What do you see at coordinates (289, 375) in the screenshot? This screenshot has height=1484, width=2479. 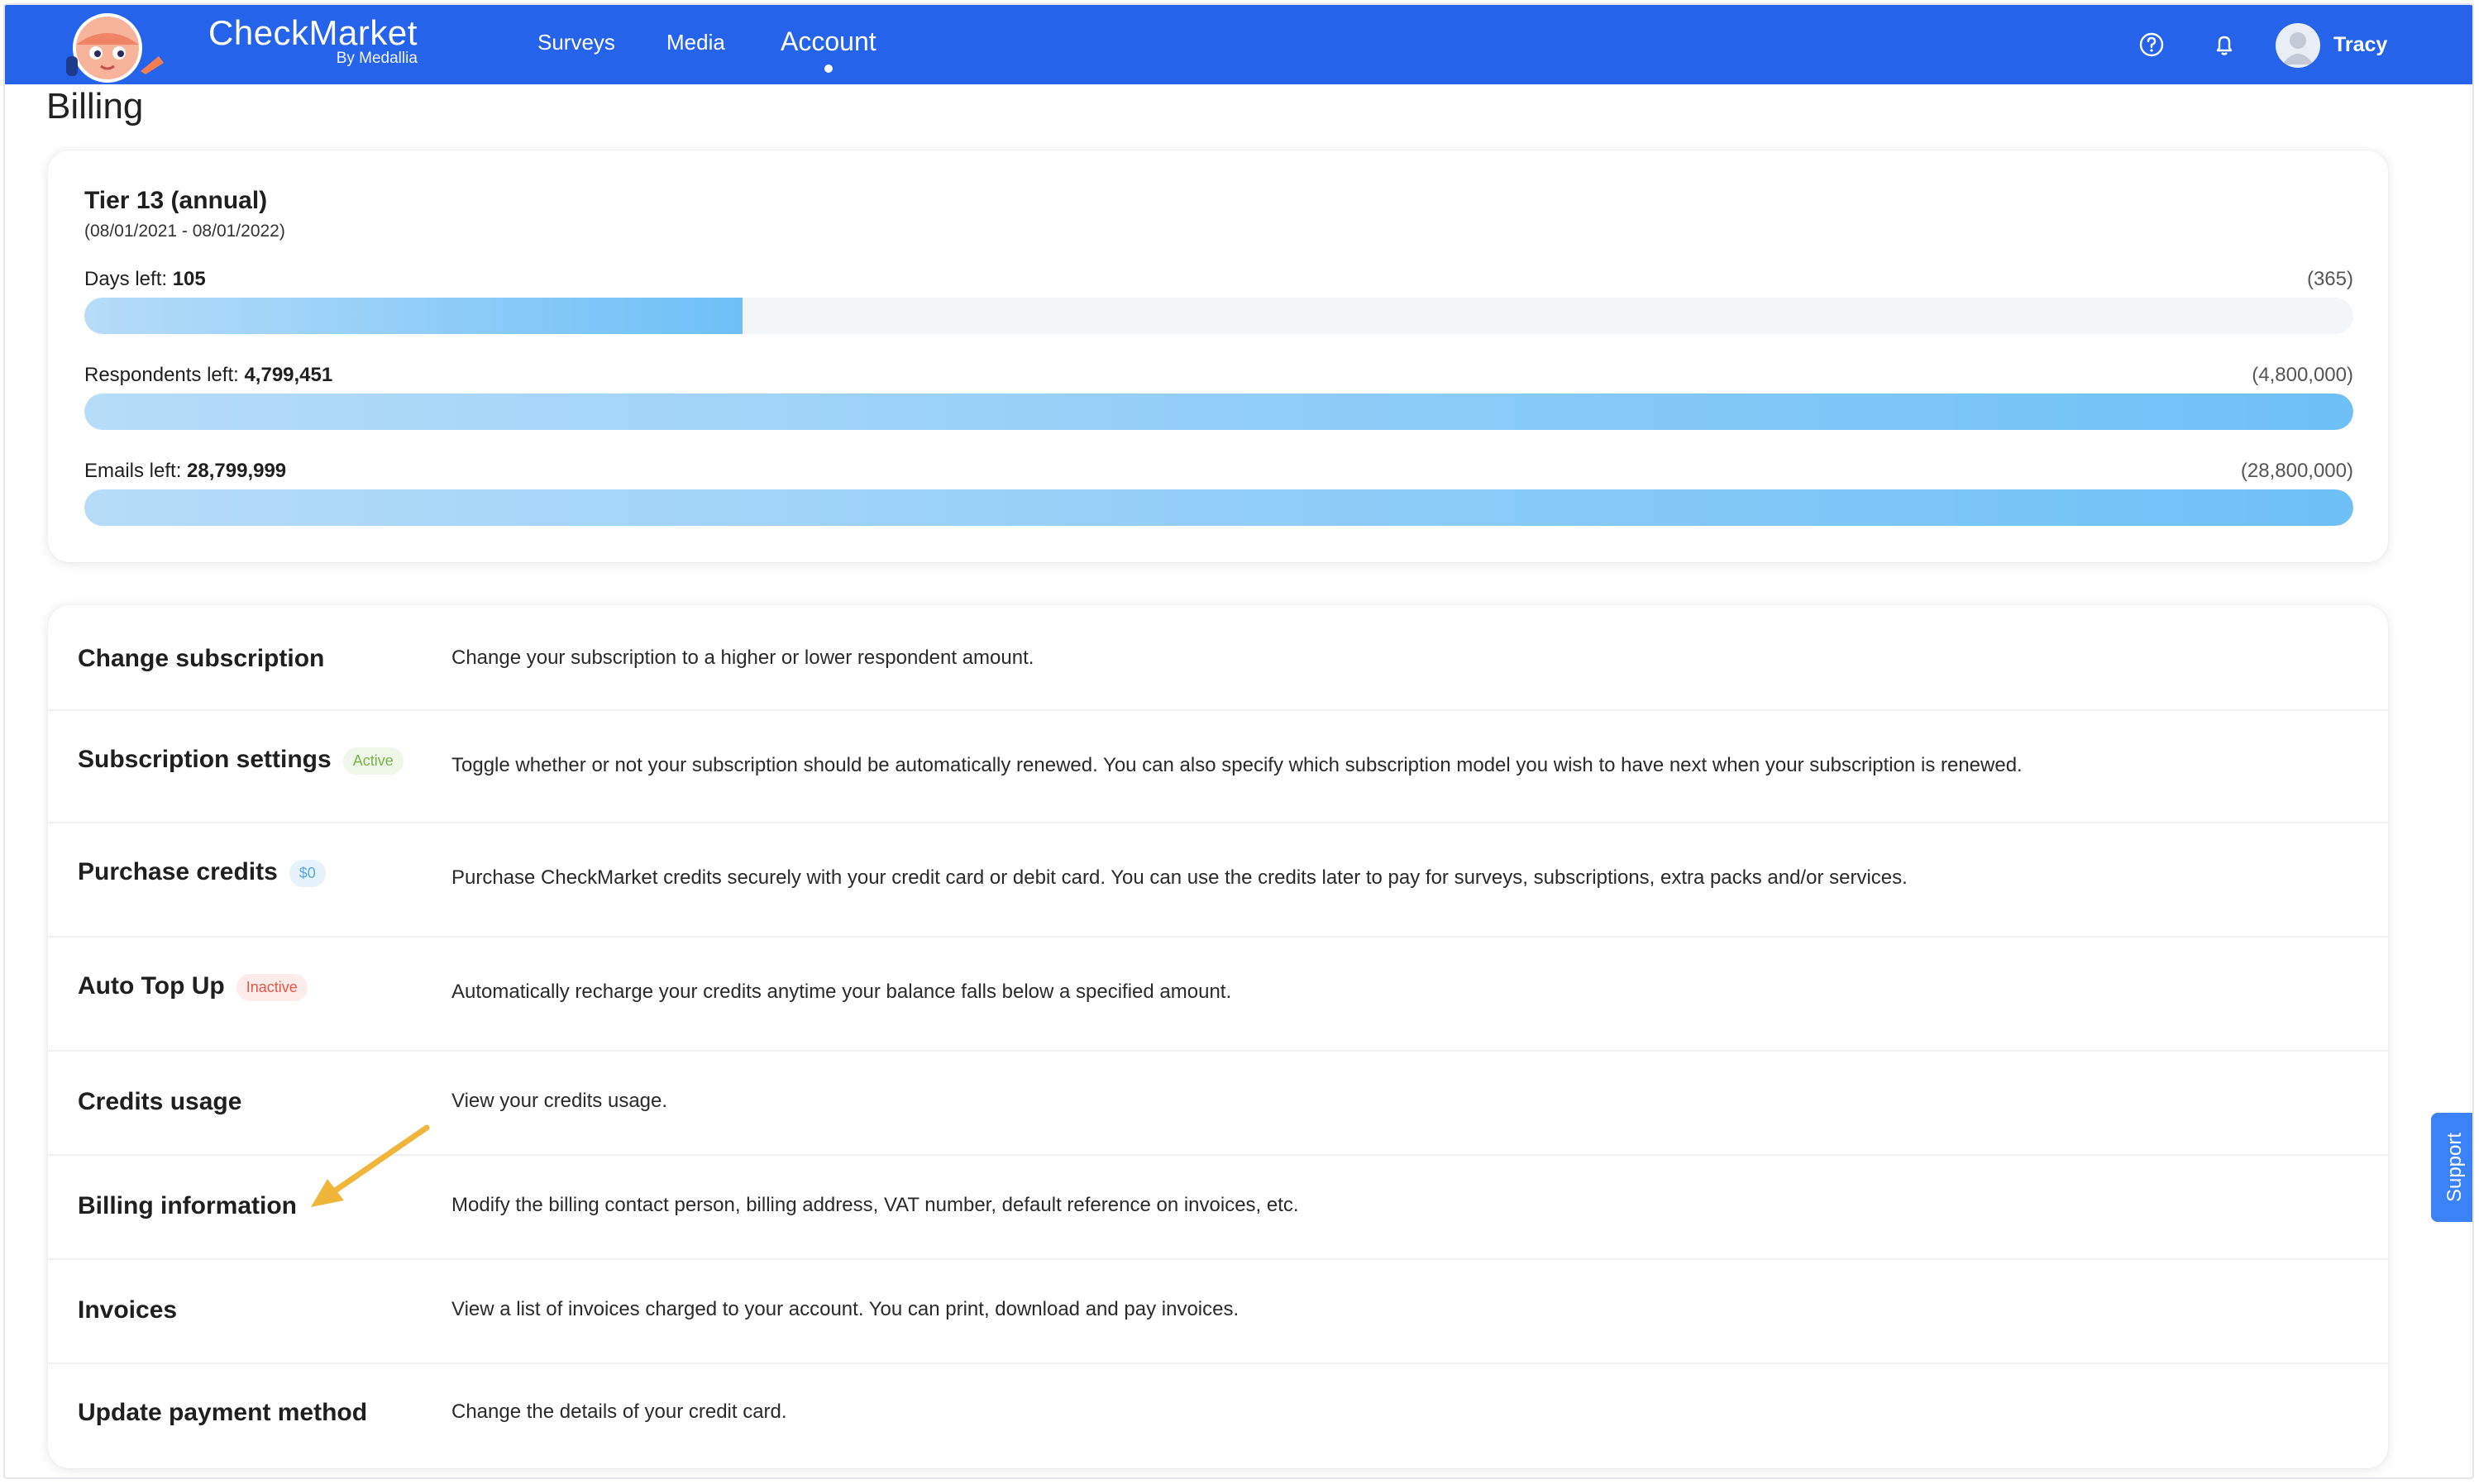 I see `meter-value: 4,799,451` at bounding box center [289, 375].